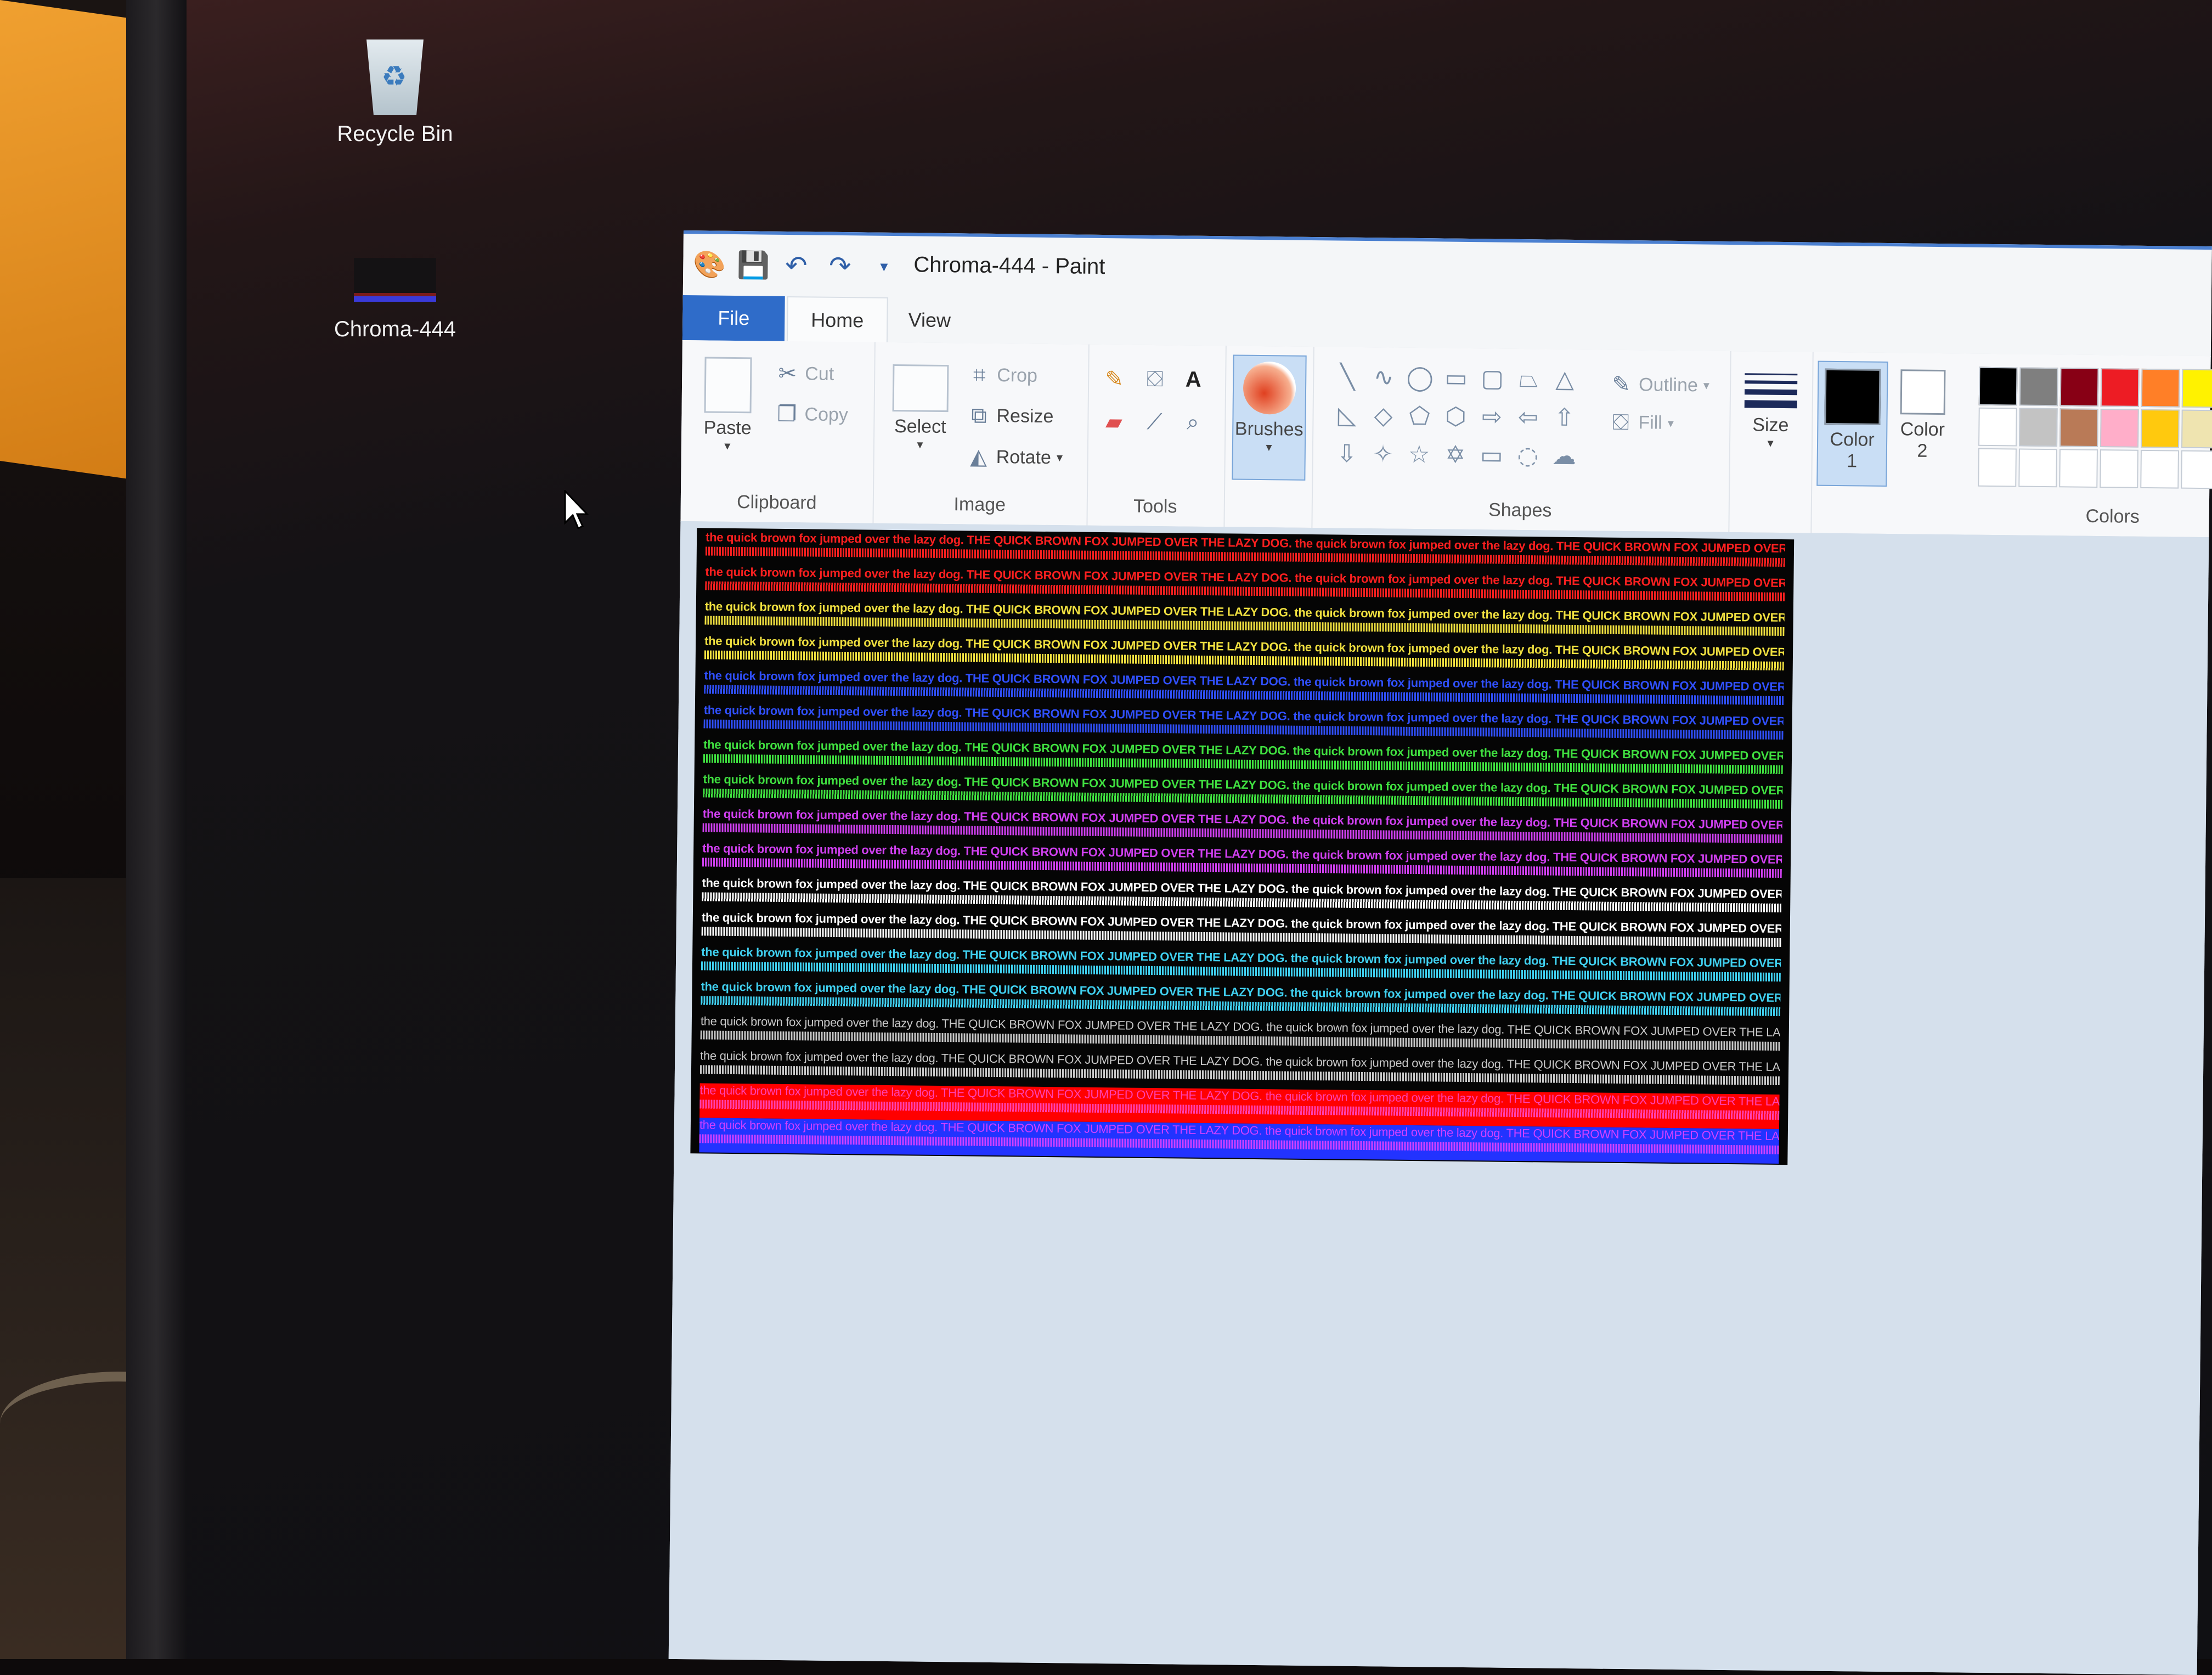 Image resolution: width=2212 pixels, height=1675 pixels. What do you see at coordinates (884, 267) in the screenshot?
I see `customize-toolbar-icon: ▾` at bounding box center [884, 267].